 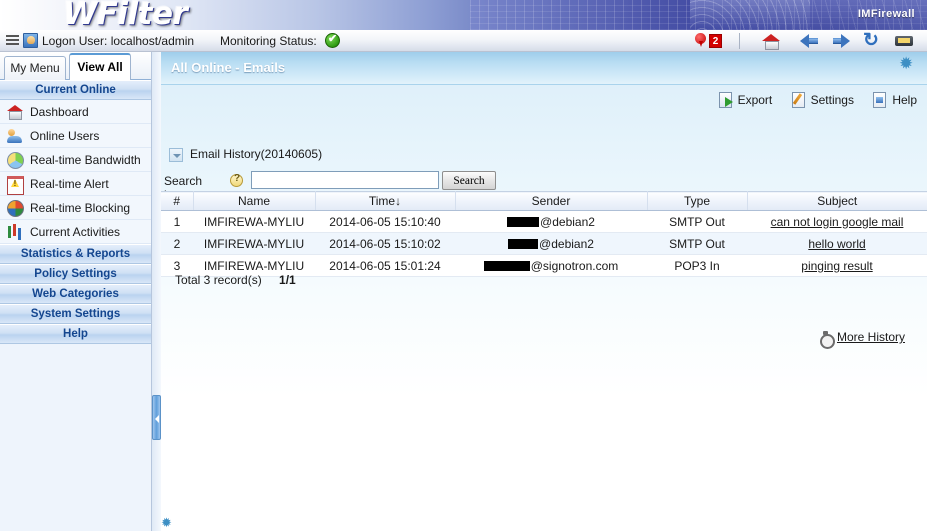 I want to click on cell-subject: hello world, so click(x=837, y=243).